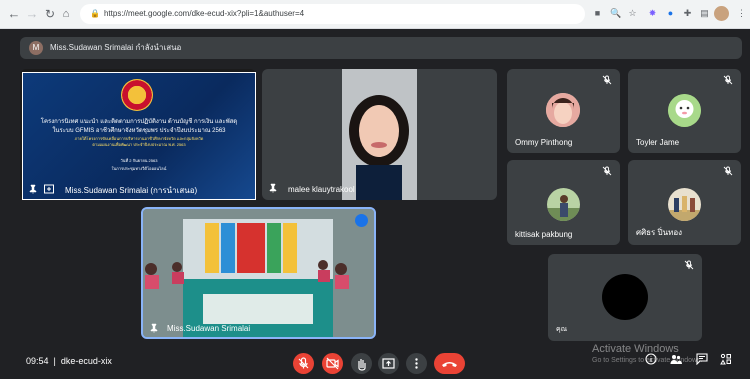 This screenshot has width=750, height=379. Describe the element at coordinates (66, 14) in the screenshot. I see `home-icon: ⌂` at that location.